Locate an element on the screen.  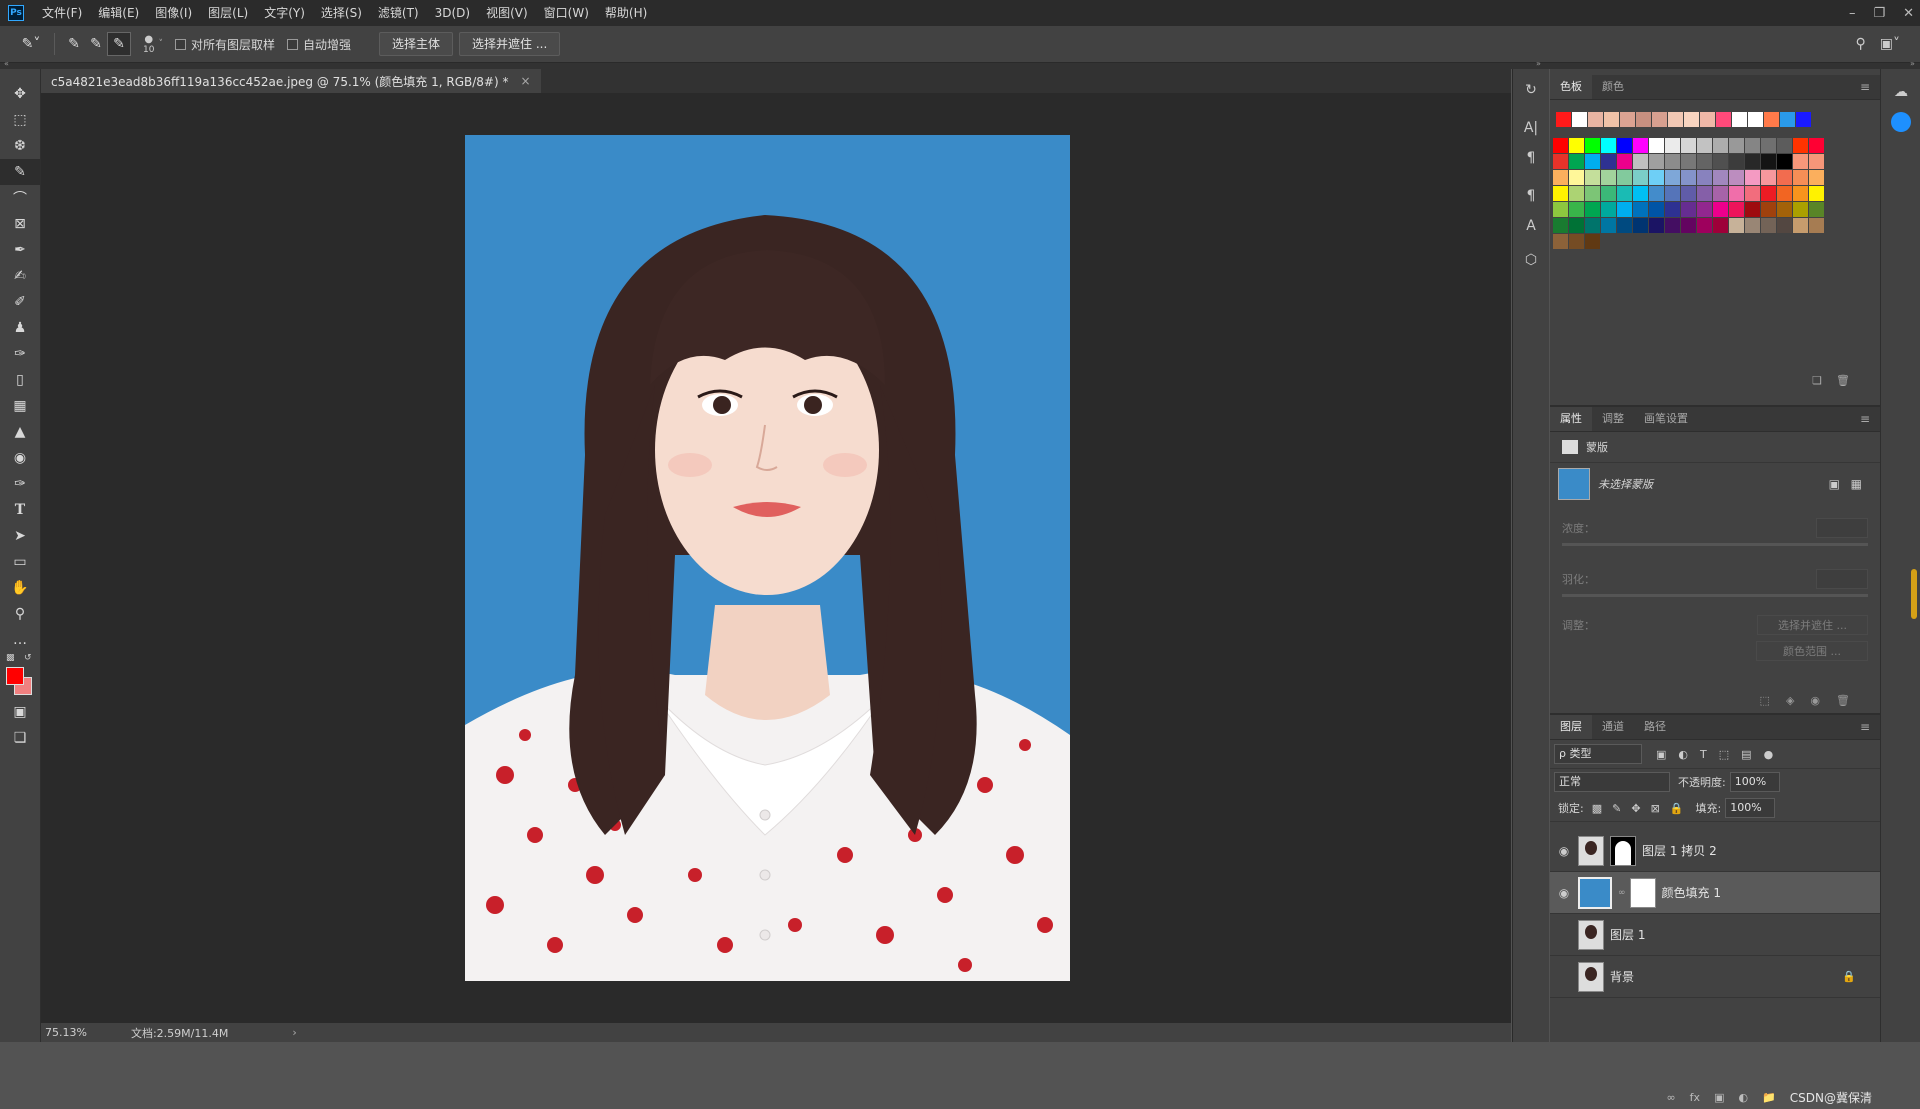
workspace-icon: ▣˅ is located at coordinates (1890, 44).